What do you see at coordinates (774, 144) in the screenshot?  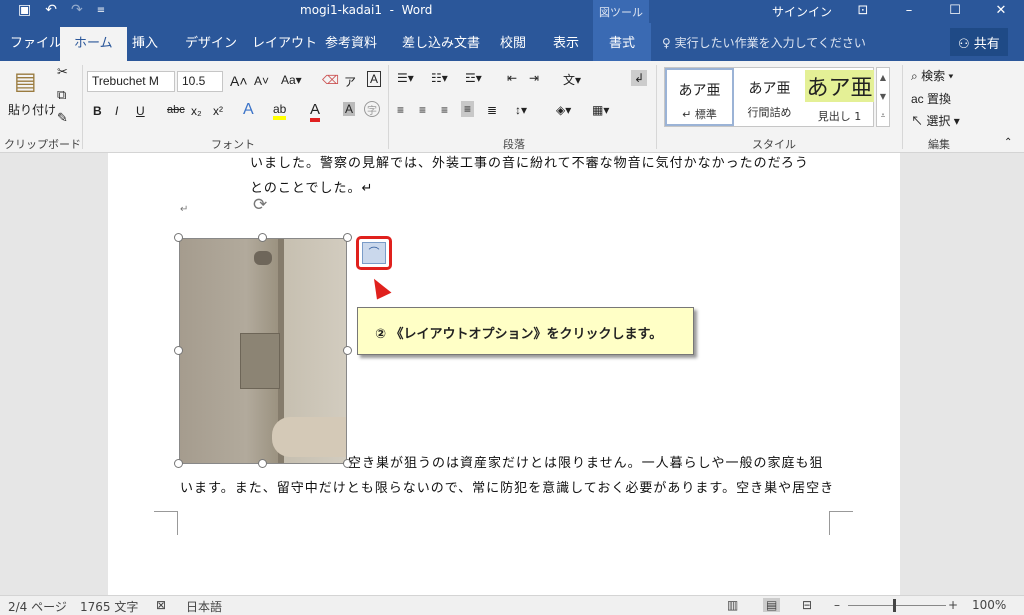 I see `styles-group-label: スタイル` at bounding box center [774, 144].